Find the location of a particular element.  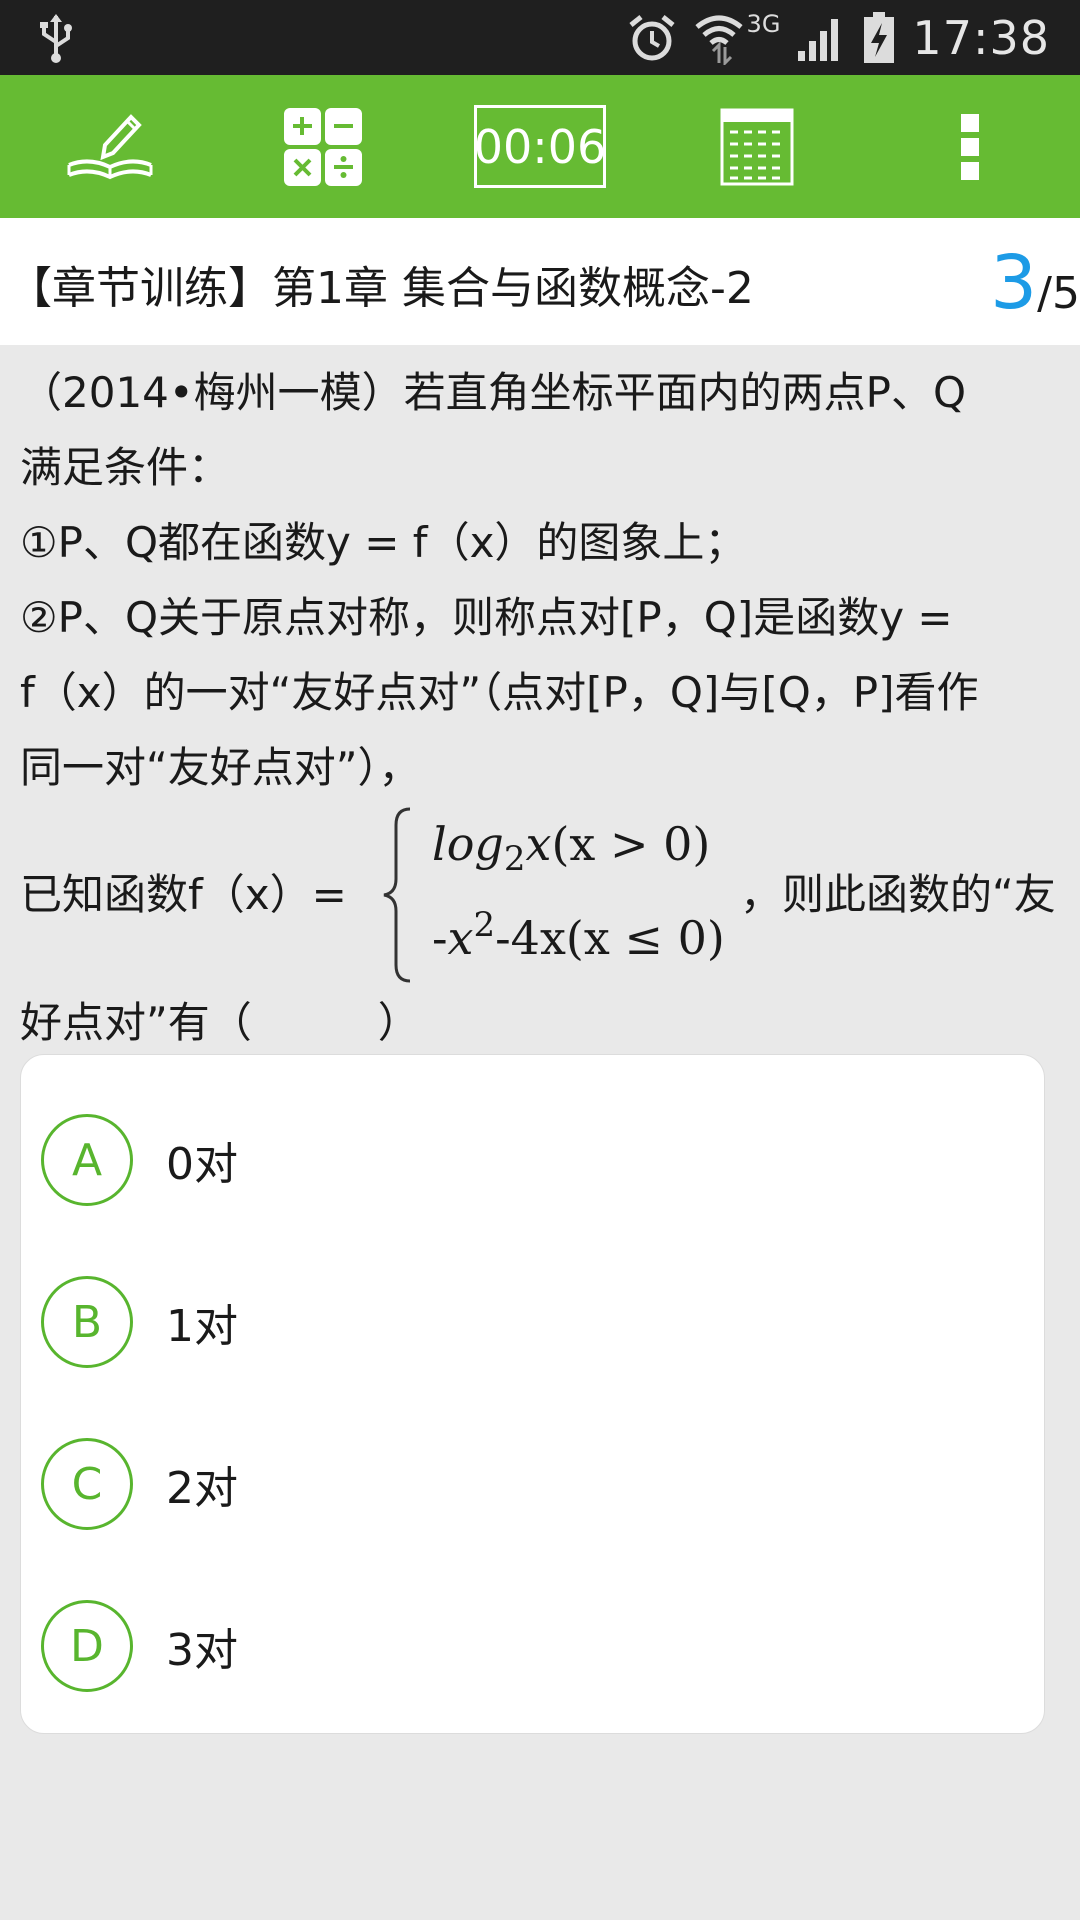

piecewise-function: log2x(x > 0) -x2-4x(x ≤ 0) is located at coordinates (560, 895).